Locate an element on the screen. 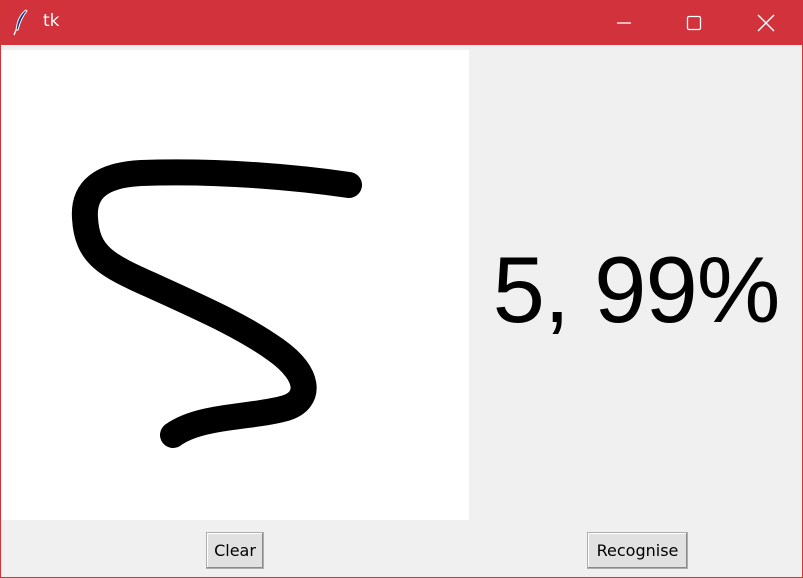 The width and height of the screenshot is (803, 578). clear-button: Clear is located at coordinates (235, 550).